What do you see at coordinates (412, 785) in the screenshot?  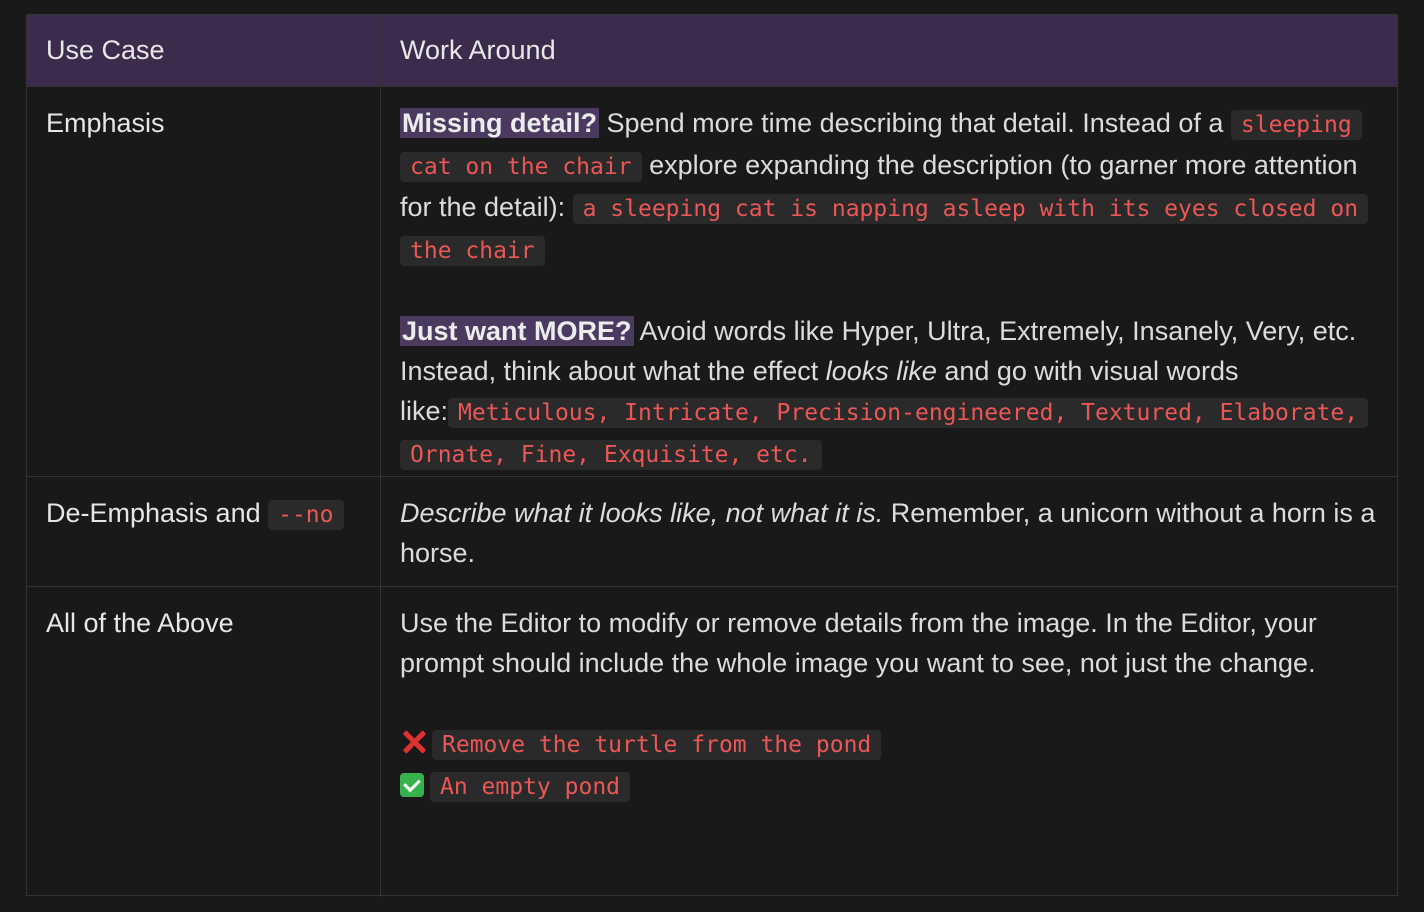 I see `check-mark-icon` at bounding box center [412, 785].